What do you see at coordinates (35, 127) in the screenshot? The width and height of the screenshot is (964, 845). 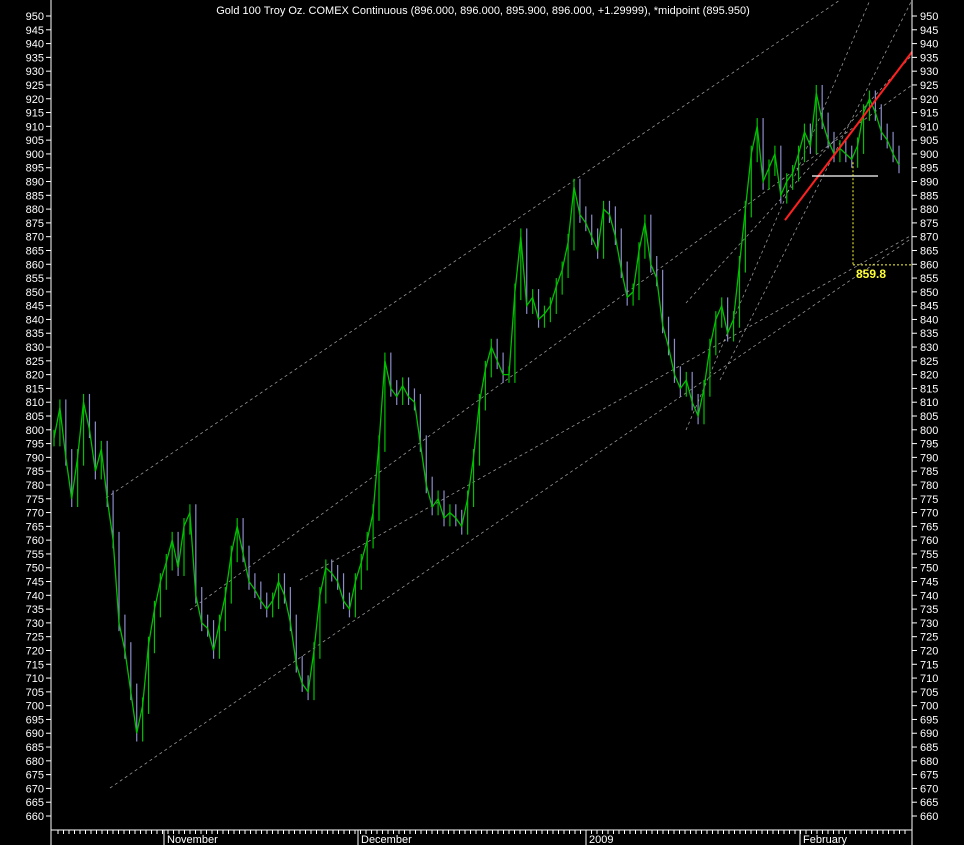 I see `left-tick-label: 910` at bounding box center [35, 127].